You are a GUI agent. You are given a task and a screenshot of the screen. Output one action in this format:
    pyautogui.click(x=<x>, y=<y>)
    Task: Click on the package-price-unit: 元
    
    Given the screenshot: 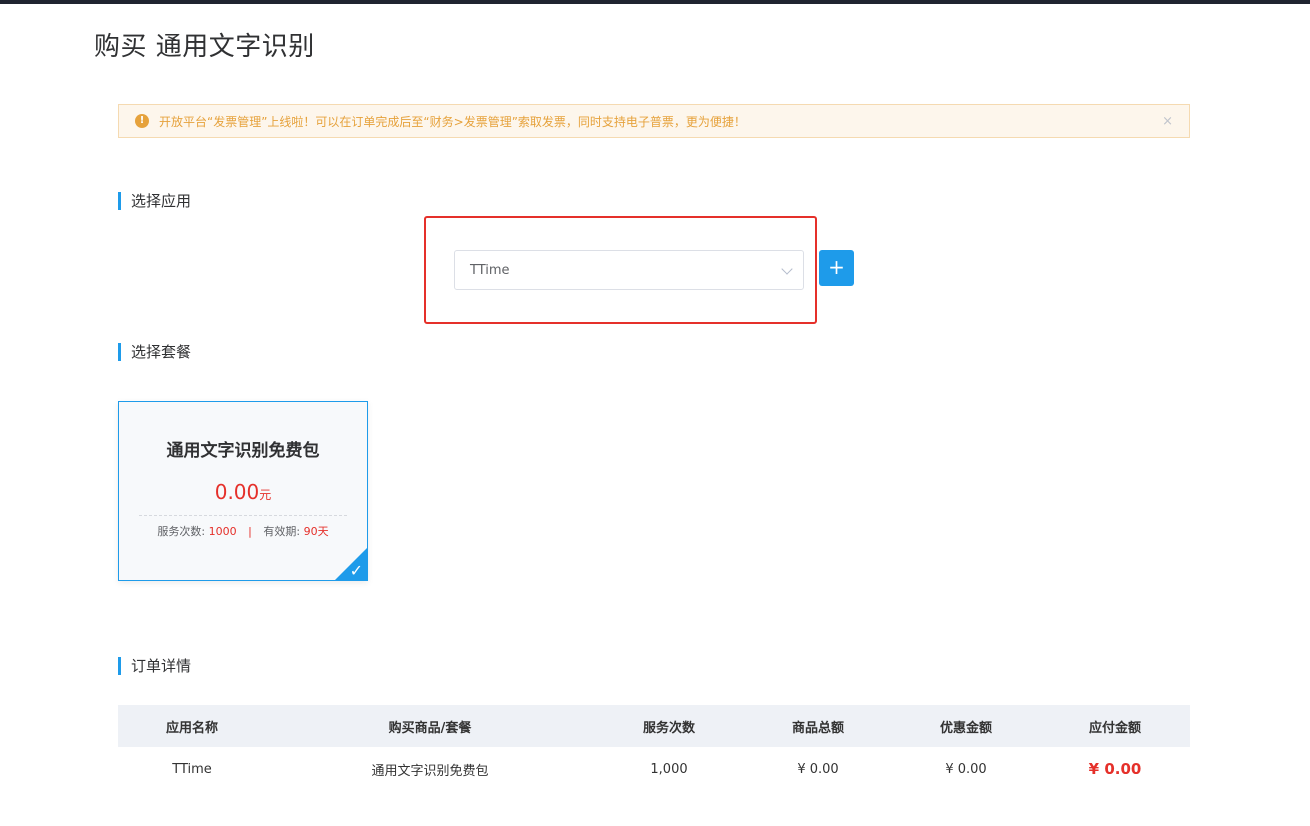 What is the action you would take?
    pyautogui.click(x=265, y=495)
    